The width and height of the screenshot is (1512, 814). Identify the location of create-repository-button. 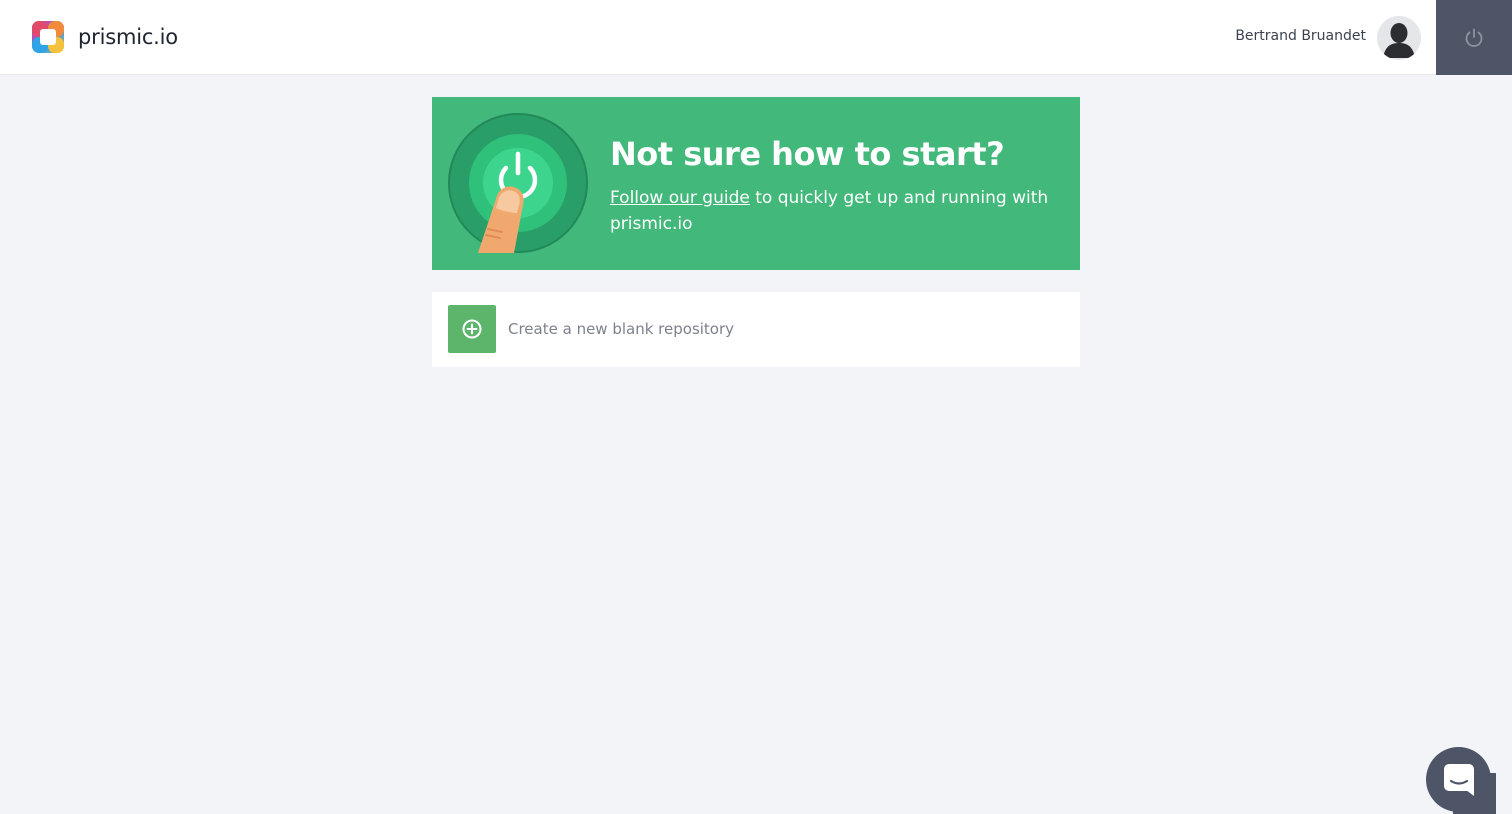
(472, 329).